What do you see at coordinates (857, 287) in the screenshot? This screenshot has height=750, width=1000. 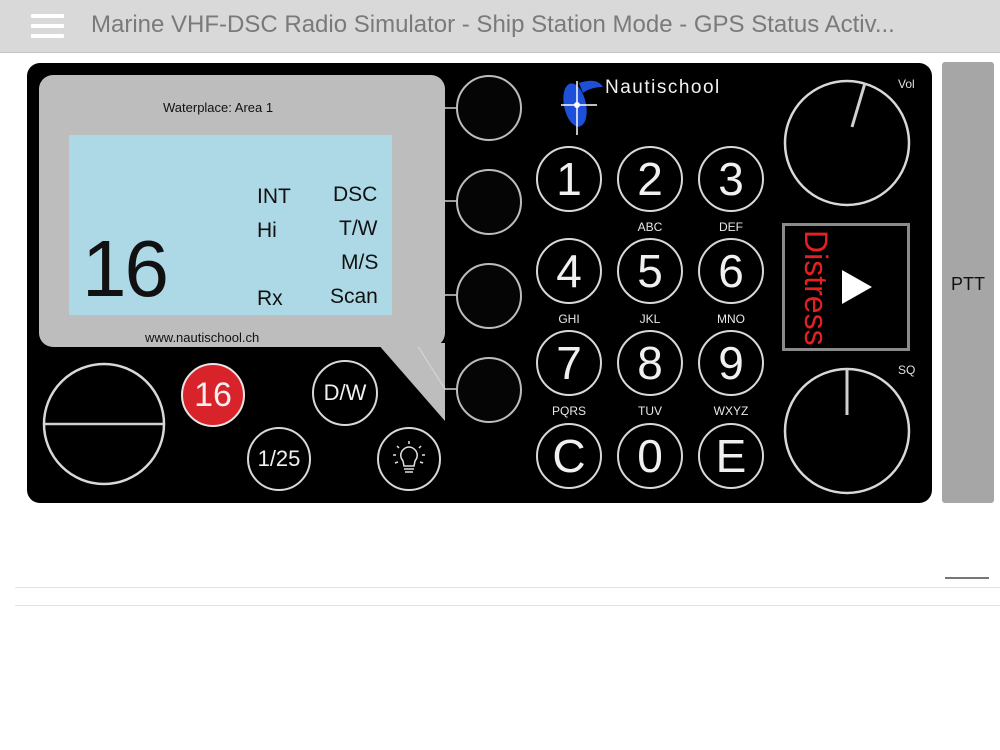 I see `play-icon` at bounding box center [857, 287].